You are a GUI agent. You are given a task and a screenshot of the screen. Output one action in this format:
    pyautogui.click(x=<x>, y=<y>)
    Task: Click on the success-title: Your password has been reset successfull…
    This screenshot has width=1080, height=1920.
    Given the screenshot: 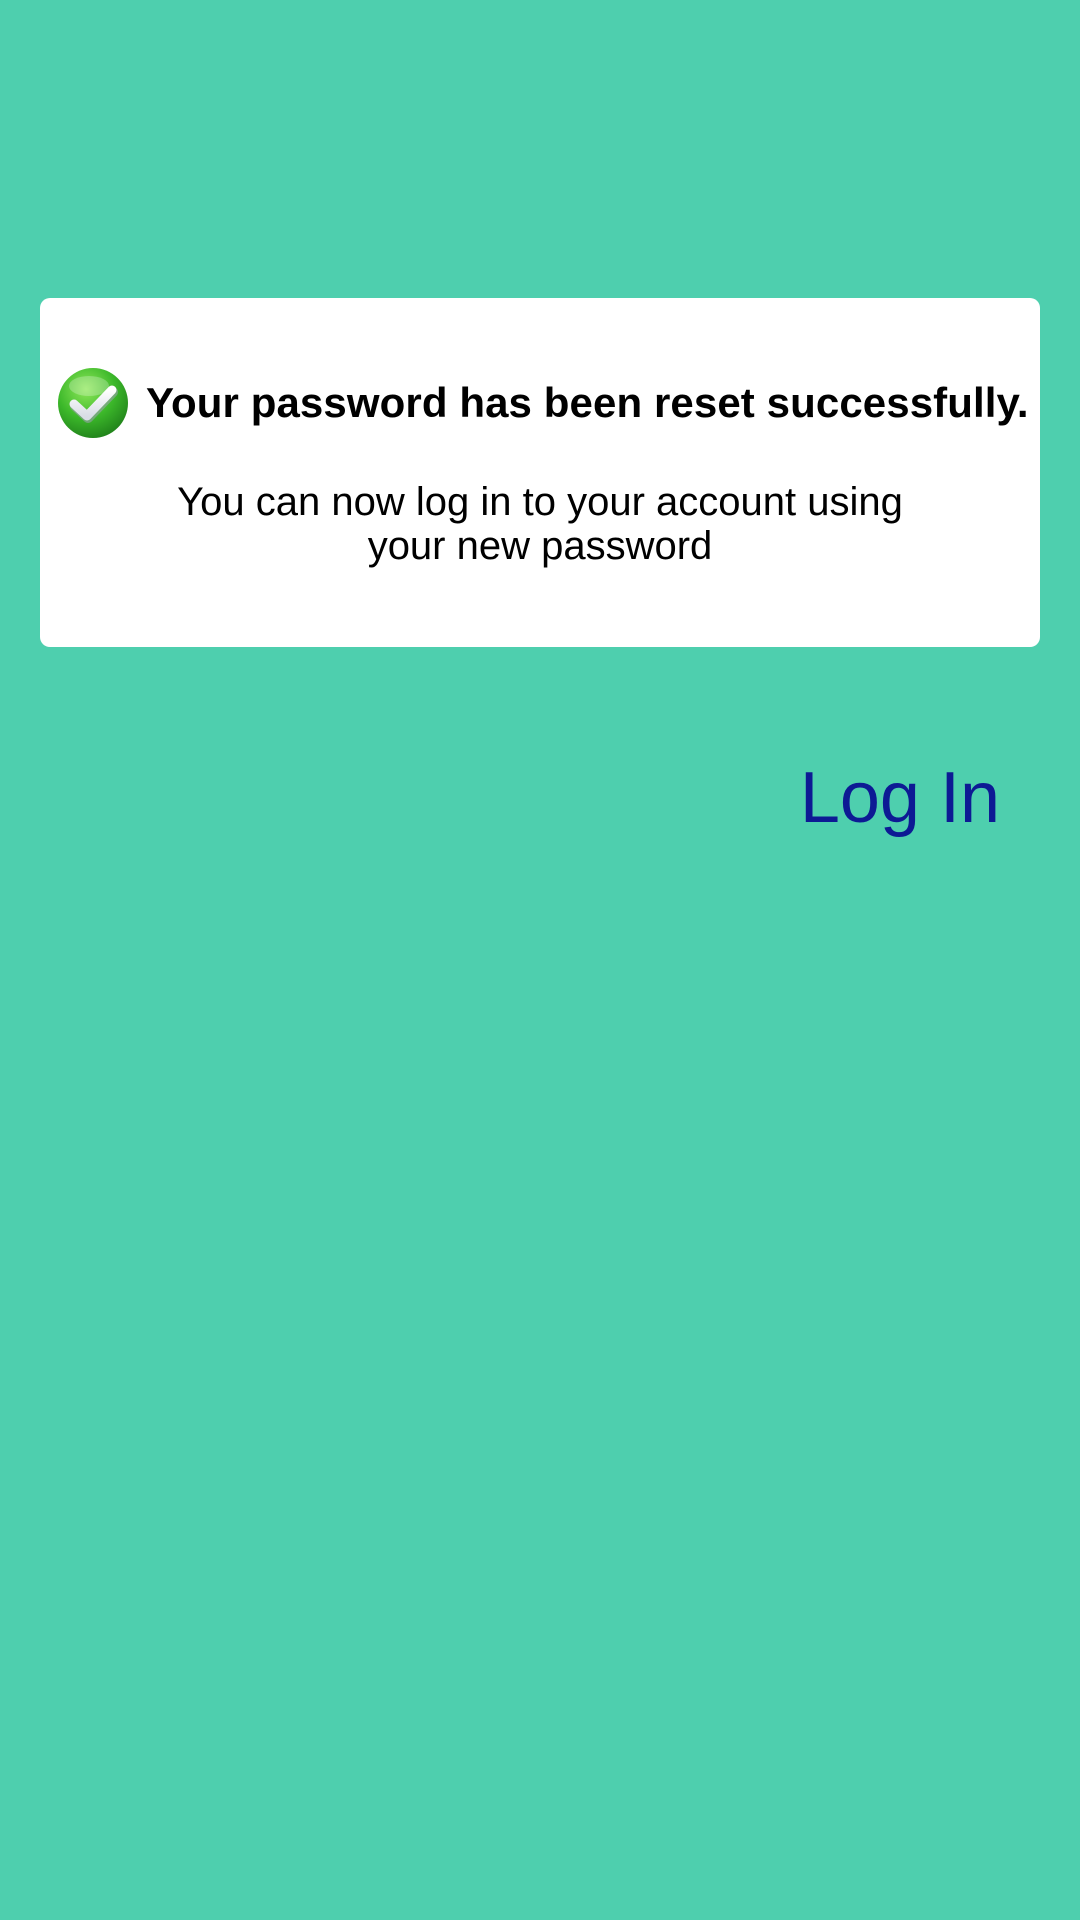 What is the action you would take?
    pyautogui.click(x=587, y=402)
    